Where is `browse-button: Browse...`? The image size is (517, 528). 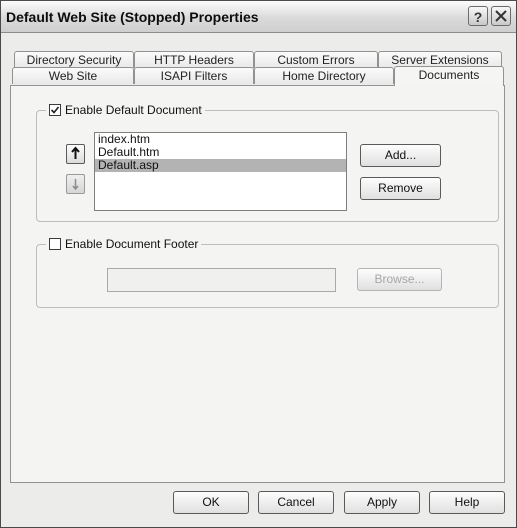 browse-button: Browse... is located at coordinates (399, 279).